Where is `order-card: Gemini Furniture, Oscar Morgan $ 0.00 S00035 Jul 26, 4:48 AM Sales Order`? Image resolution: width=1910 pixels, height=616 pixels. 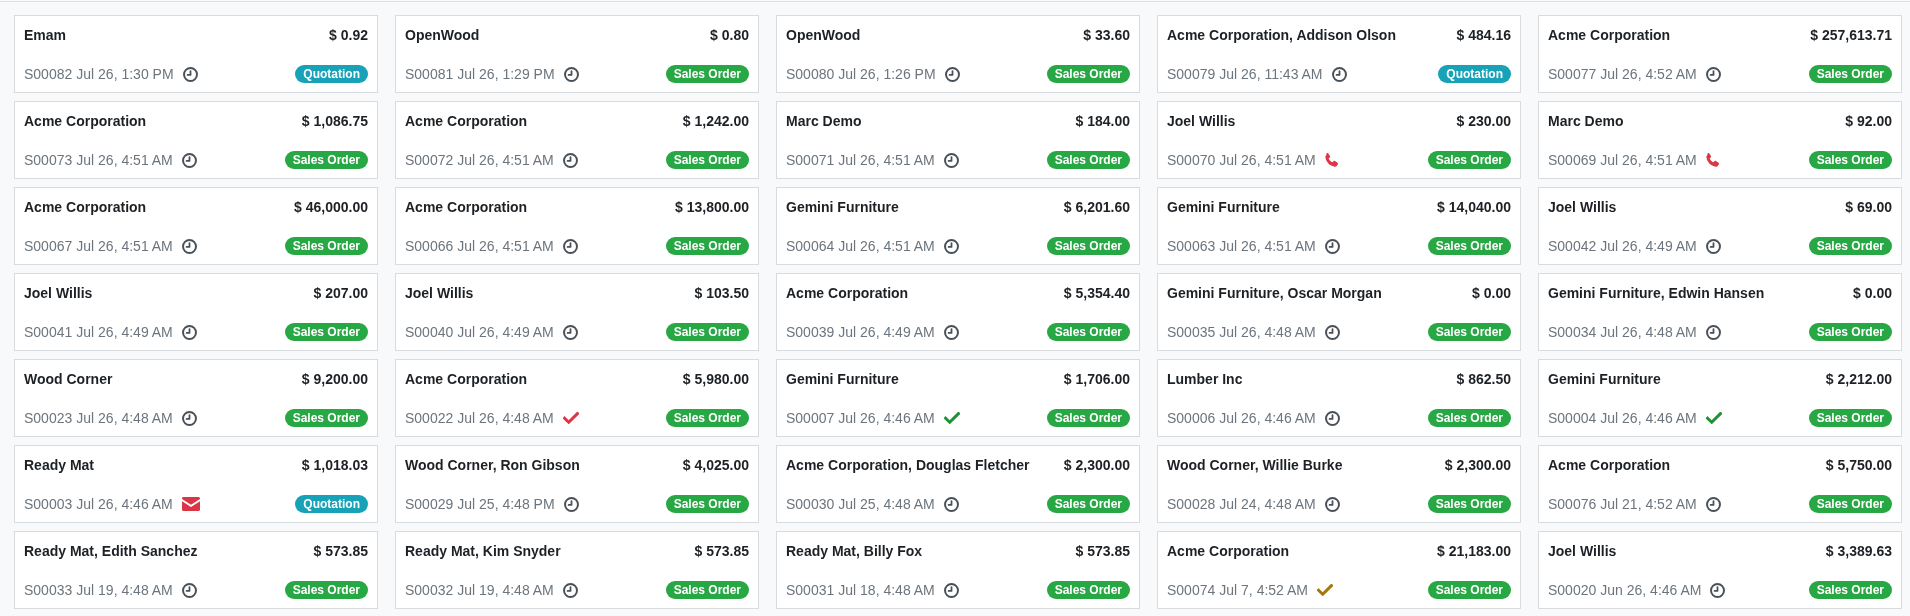 order-card: Gemini Furniture, Oscar Morgan $ 0.00 S00035 Jul 26, 4:48 AM Sales Order is located at coordinates (1339, 312).